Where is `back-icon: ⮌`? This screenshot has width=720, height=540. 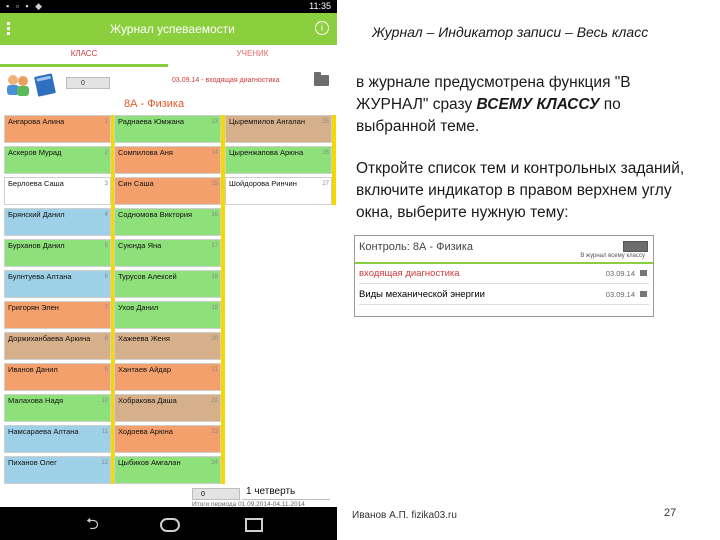
back-icon: ⮌ is located at coordinates (92, 526).